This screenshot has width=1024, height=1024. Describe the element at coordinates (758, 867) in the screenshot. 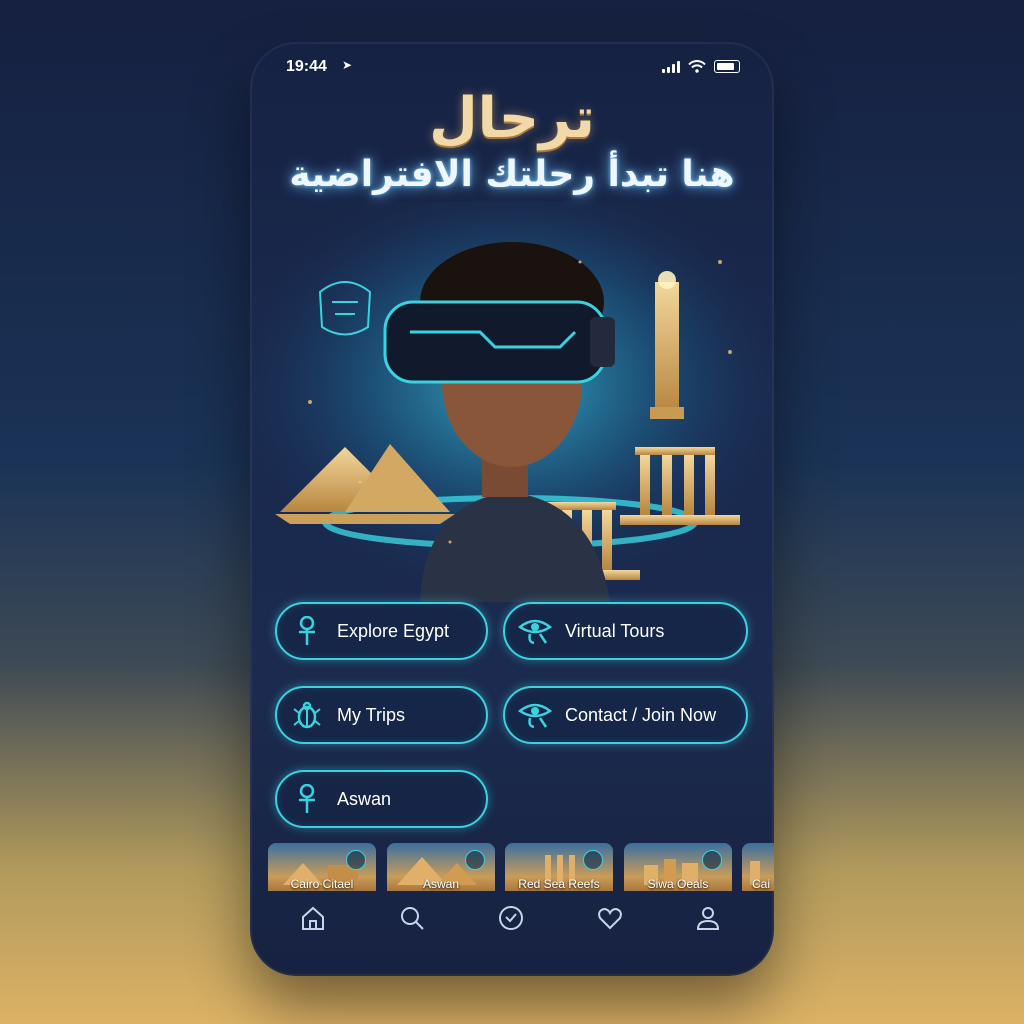

I see `destination-card: Cai` at that location.